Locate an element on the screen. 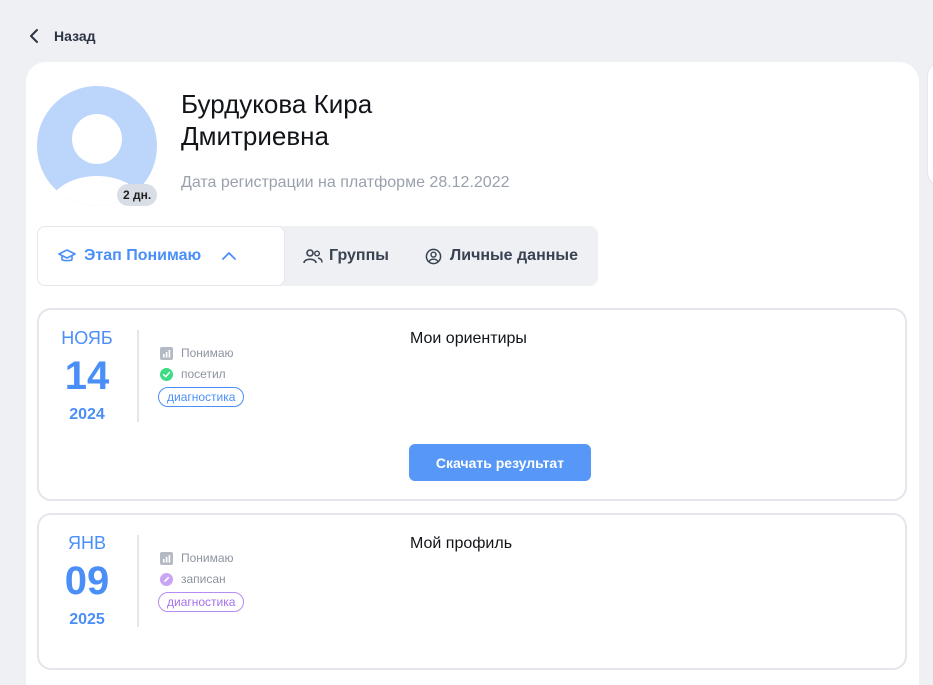 The image size is (933, 685). tab-personal-data-label: Личные данные is located at coordinates (514, 255).